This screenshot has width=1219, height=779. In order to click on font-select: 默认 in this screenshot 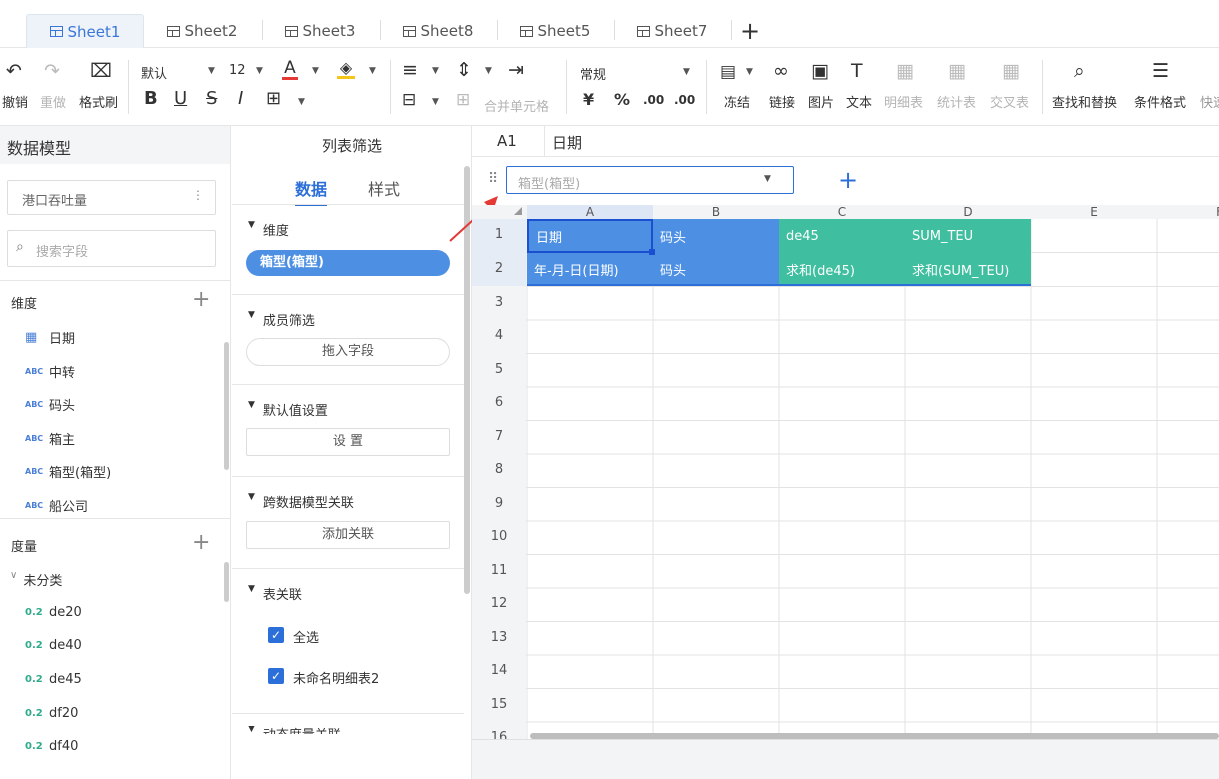, I will do `click(154, 72)`.